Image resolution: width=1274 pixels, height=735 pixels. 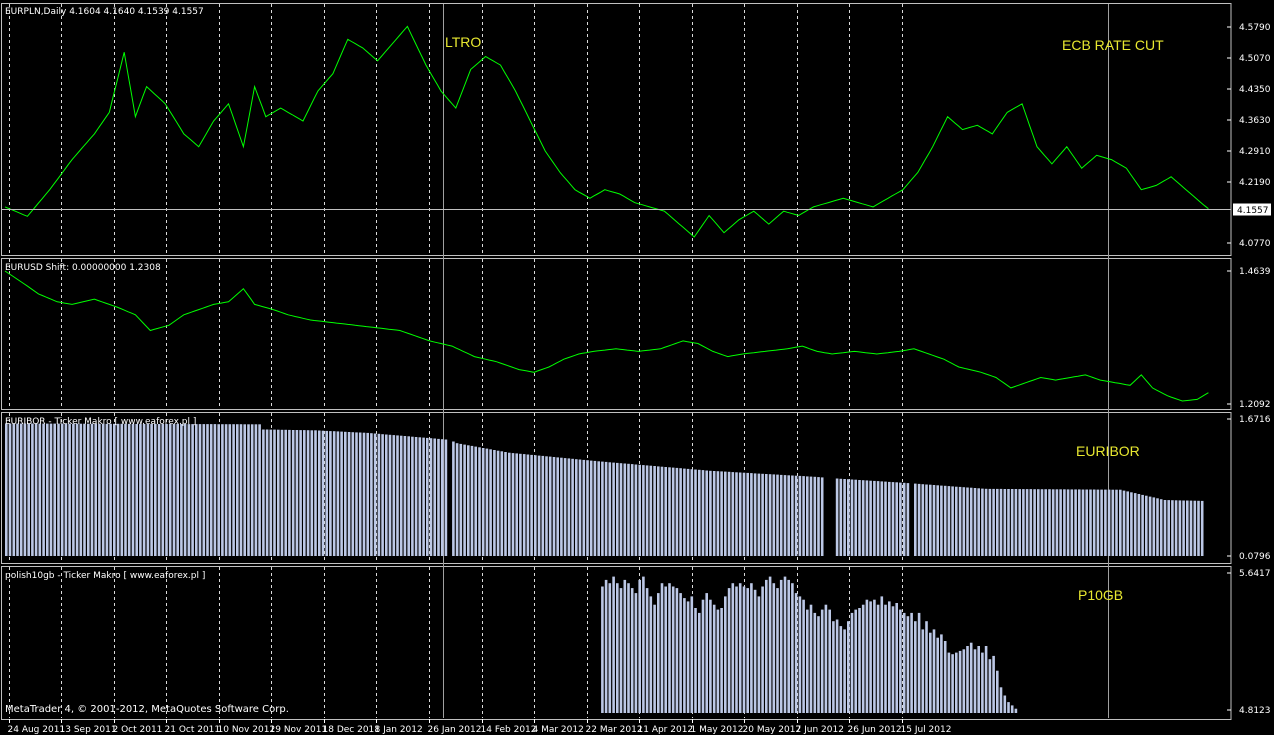 What do you see at coordinates (717, 730) in the screenshot?
I see `x-tick-label: 1 May 2012` at bounding box center [717, 730].